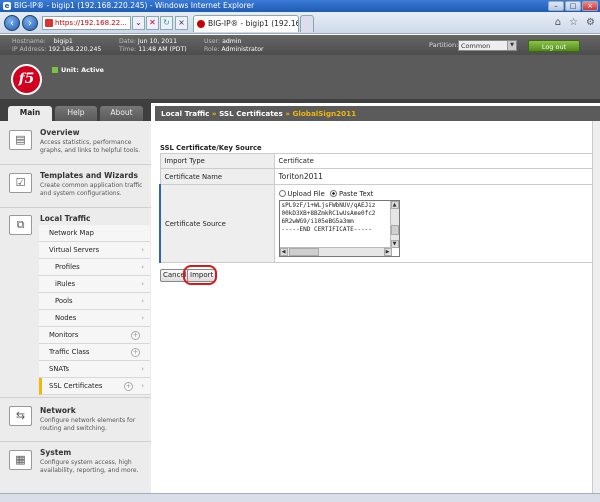 This screenshot has width=600, height=502. What do you see at coordinates (282, 193) in the screenshot?
I see `upload-file-radio` at bounding box center [282, 193].